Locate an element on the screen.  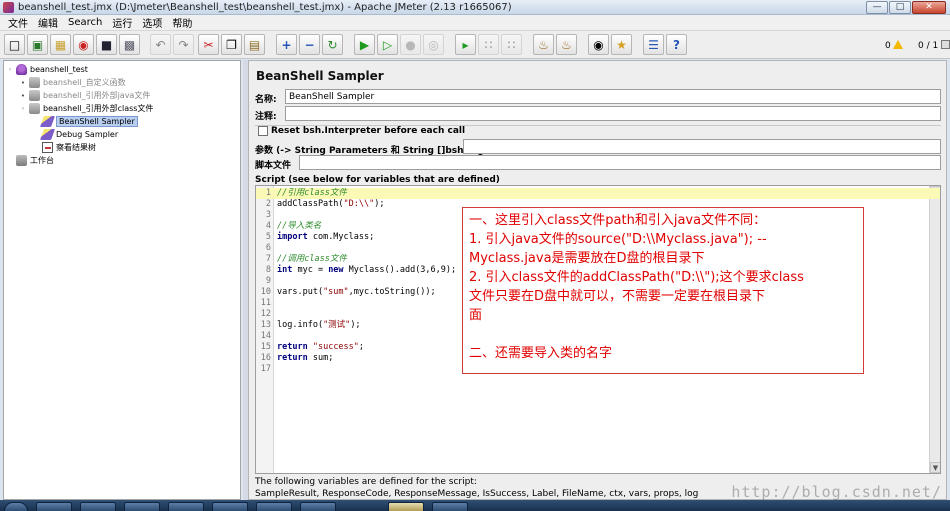
tree-node: • beanshell_引用外部java文件 is located at coordinates (84, 95).